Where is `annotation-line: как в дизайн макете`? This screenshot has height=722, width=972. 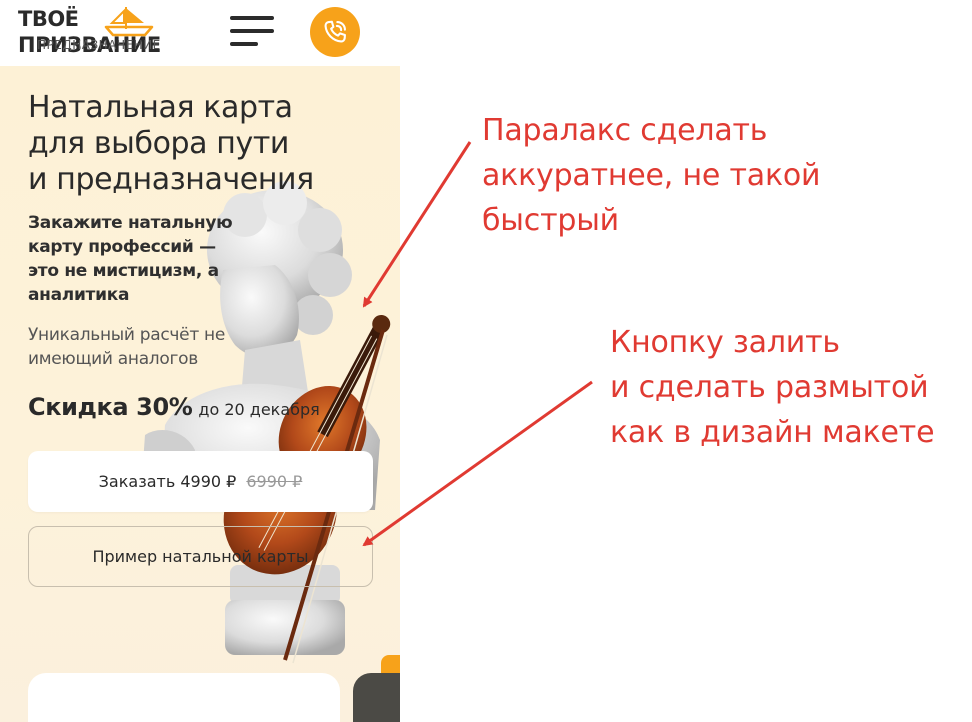 annotation-line: как в дизайн макете is located at coordinates (772, 432).